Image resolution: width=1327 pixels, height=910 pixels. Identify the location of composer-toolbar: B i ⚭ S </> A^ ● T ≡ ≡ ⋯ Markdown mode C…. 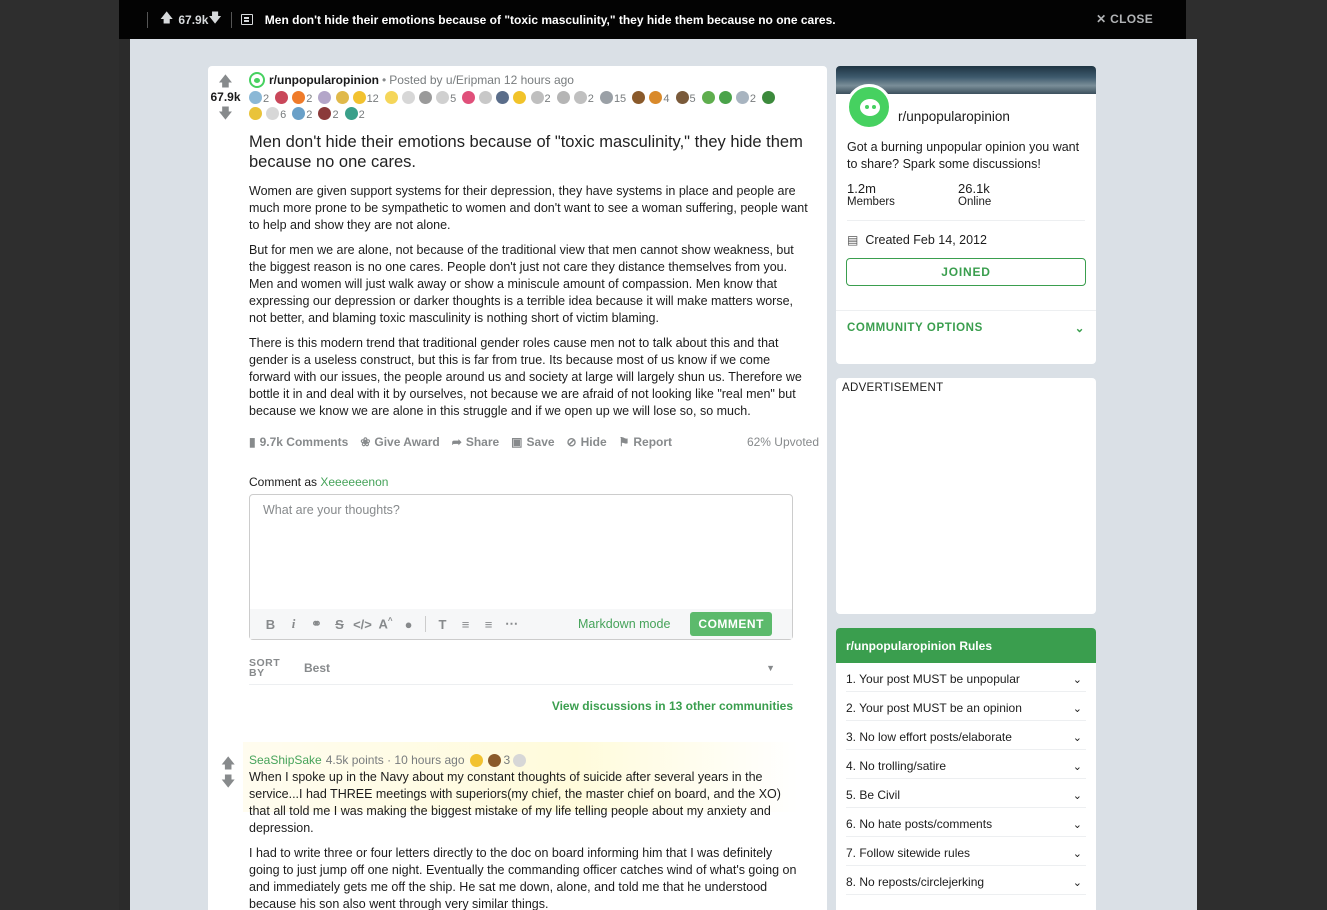
(521, 624).